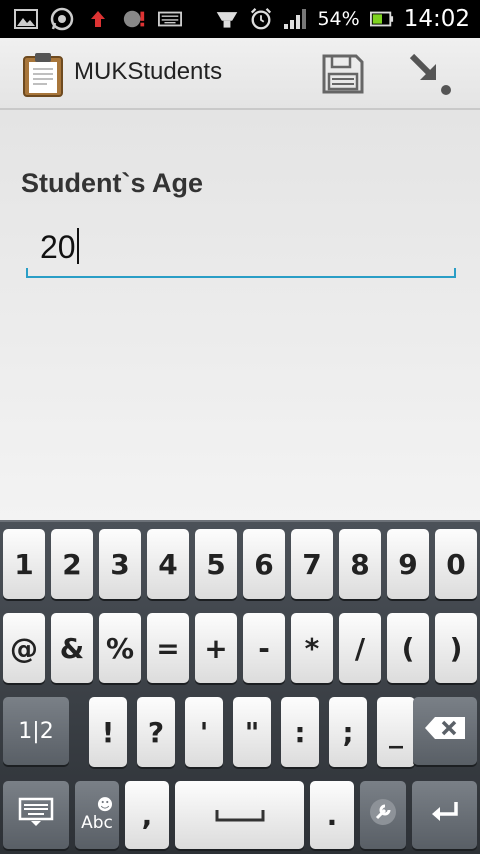  Describe the element at coordinates (62, 19) in the screenshot. I see `whatsapp-icon` at that location.